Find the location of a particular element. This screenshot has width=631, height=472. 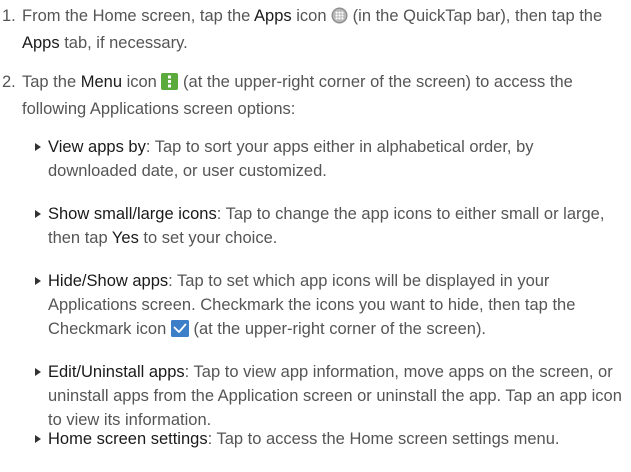

option-term: Show small/large icons is located at coordinates (132, 214).